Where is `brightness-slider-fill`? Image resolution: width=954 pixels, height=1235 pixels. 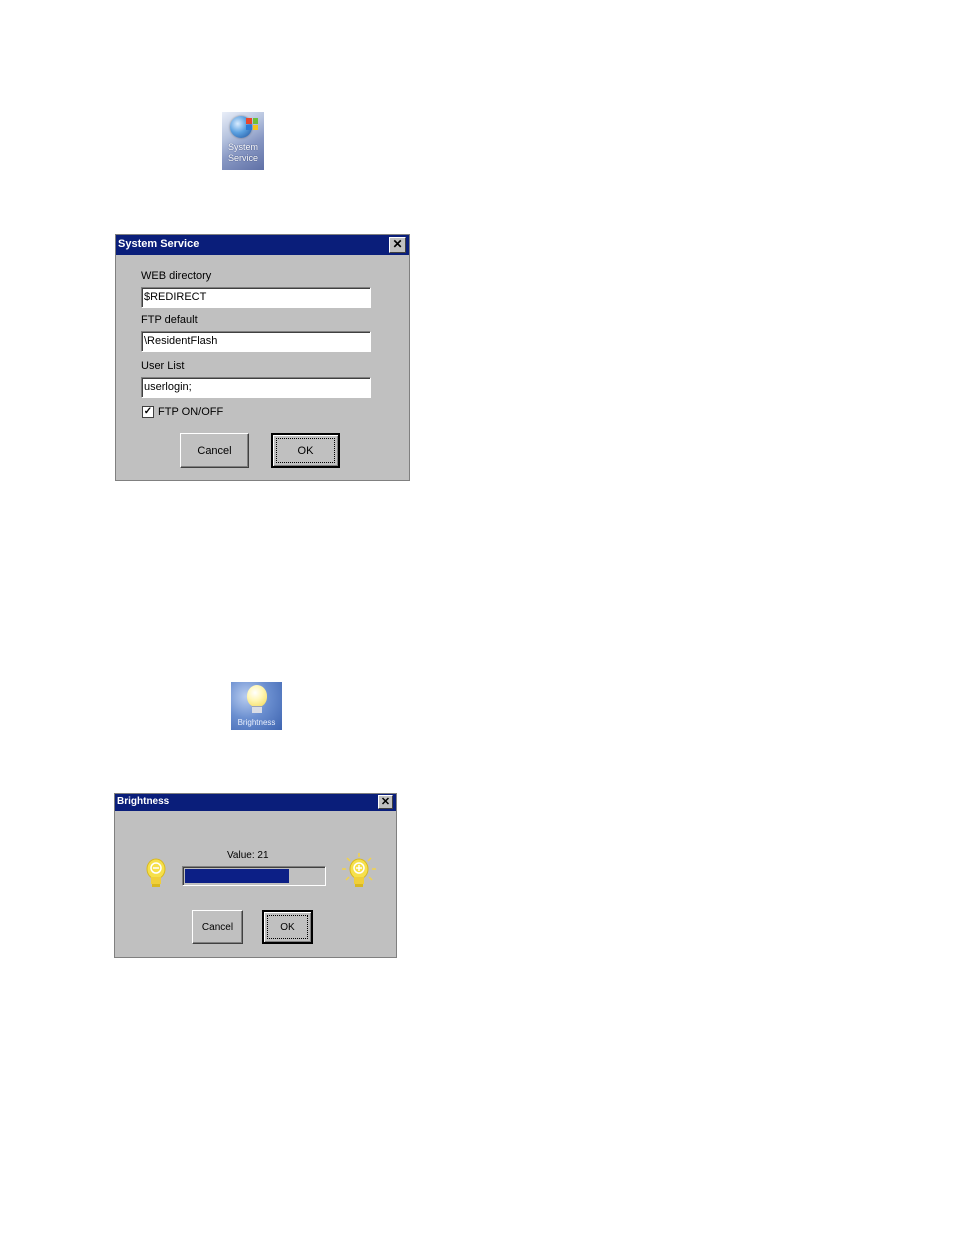 brightness-slider-fill is located at coordinates (237, 876).